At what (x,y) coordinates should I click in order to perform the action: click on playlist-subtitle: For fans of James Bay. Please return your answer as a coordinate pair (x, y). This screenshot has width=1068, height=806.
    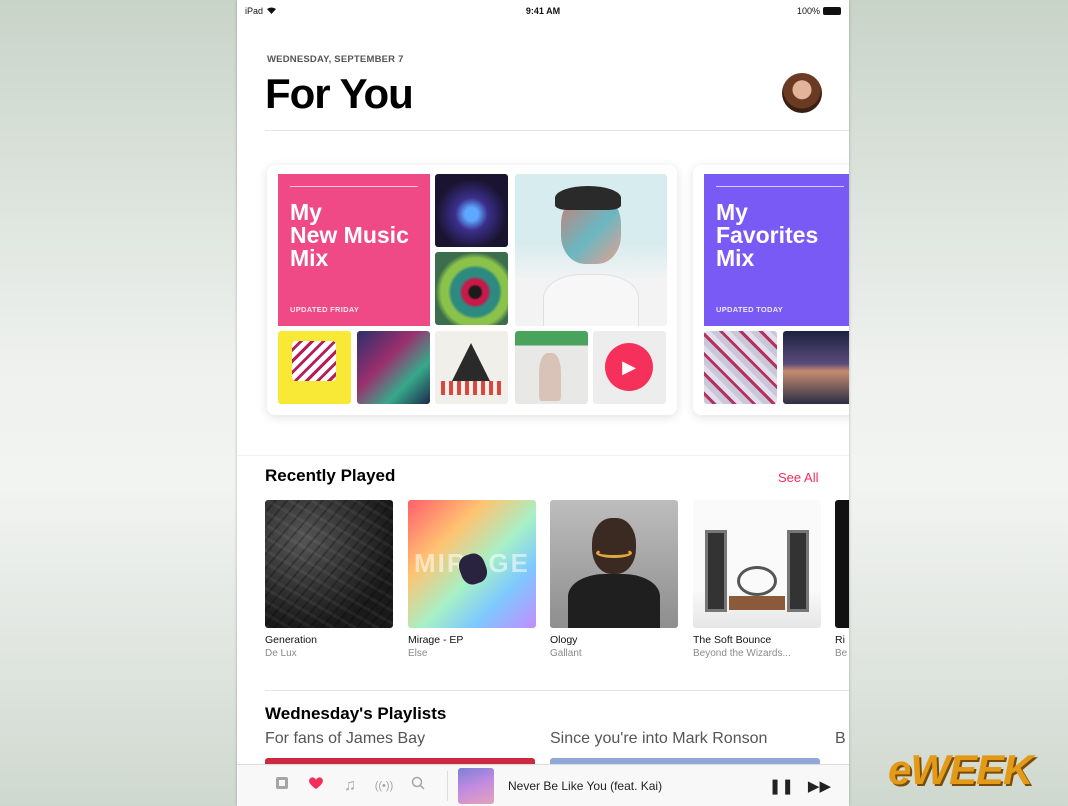
    Looking at the image, I should click on (345, 739).